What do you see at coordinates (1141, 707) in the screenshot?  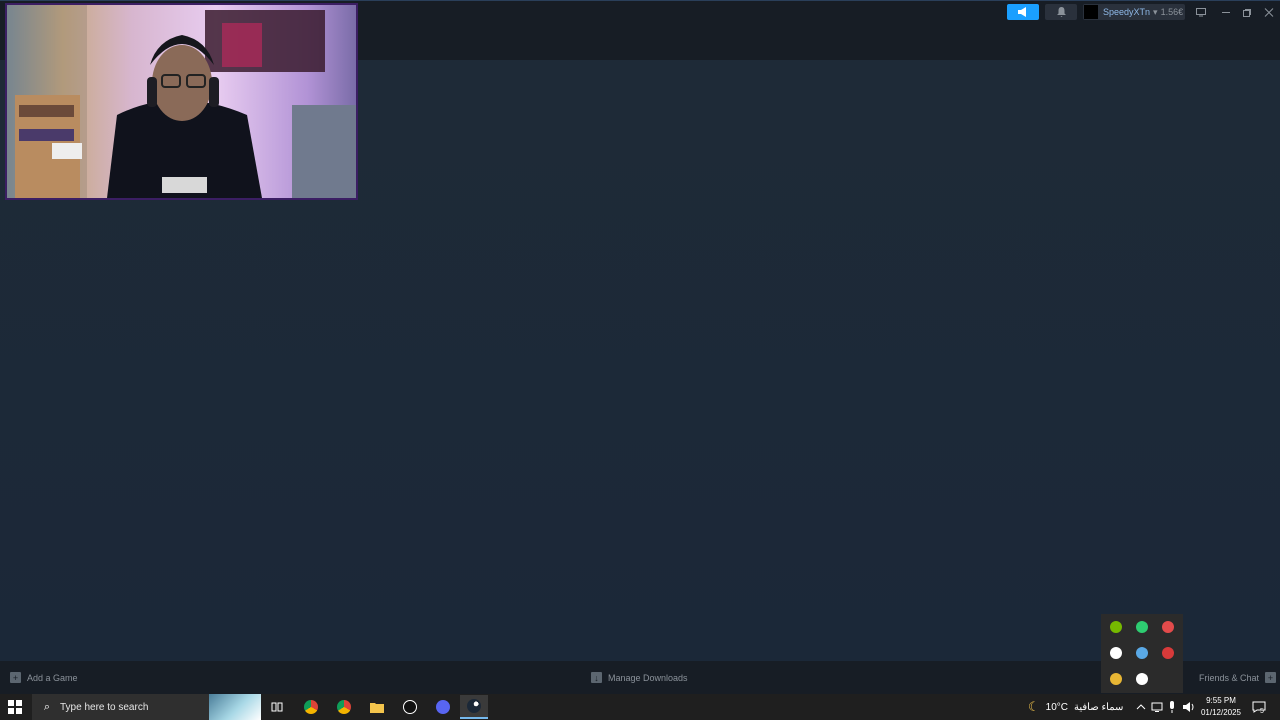 I see `tray-chevron-up-icon` at bounding box center [1141, 707].